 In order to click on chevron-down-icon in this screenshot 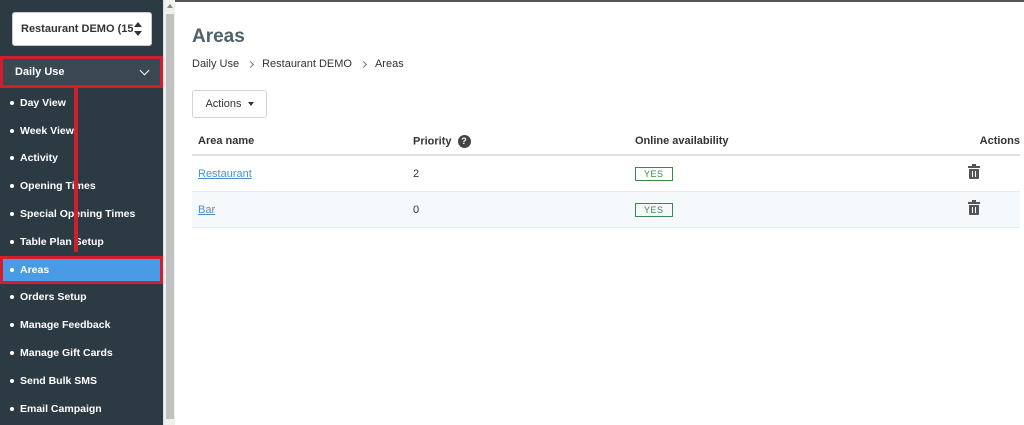, I will do `click(144, 70)`.